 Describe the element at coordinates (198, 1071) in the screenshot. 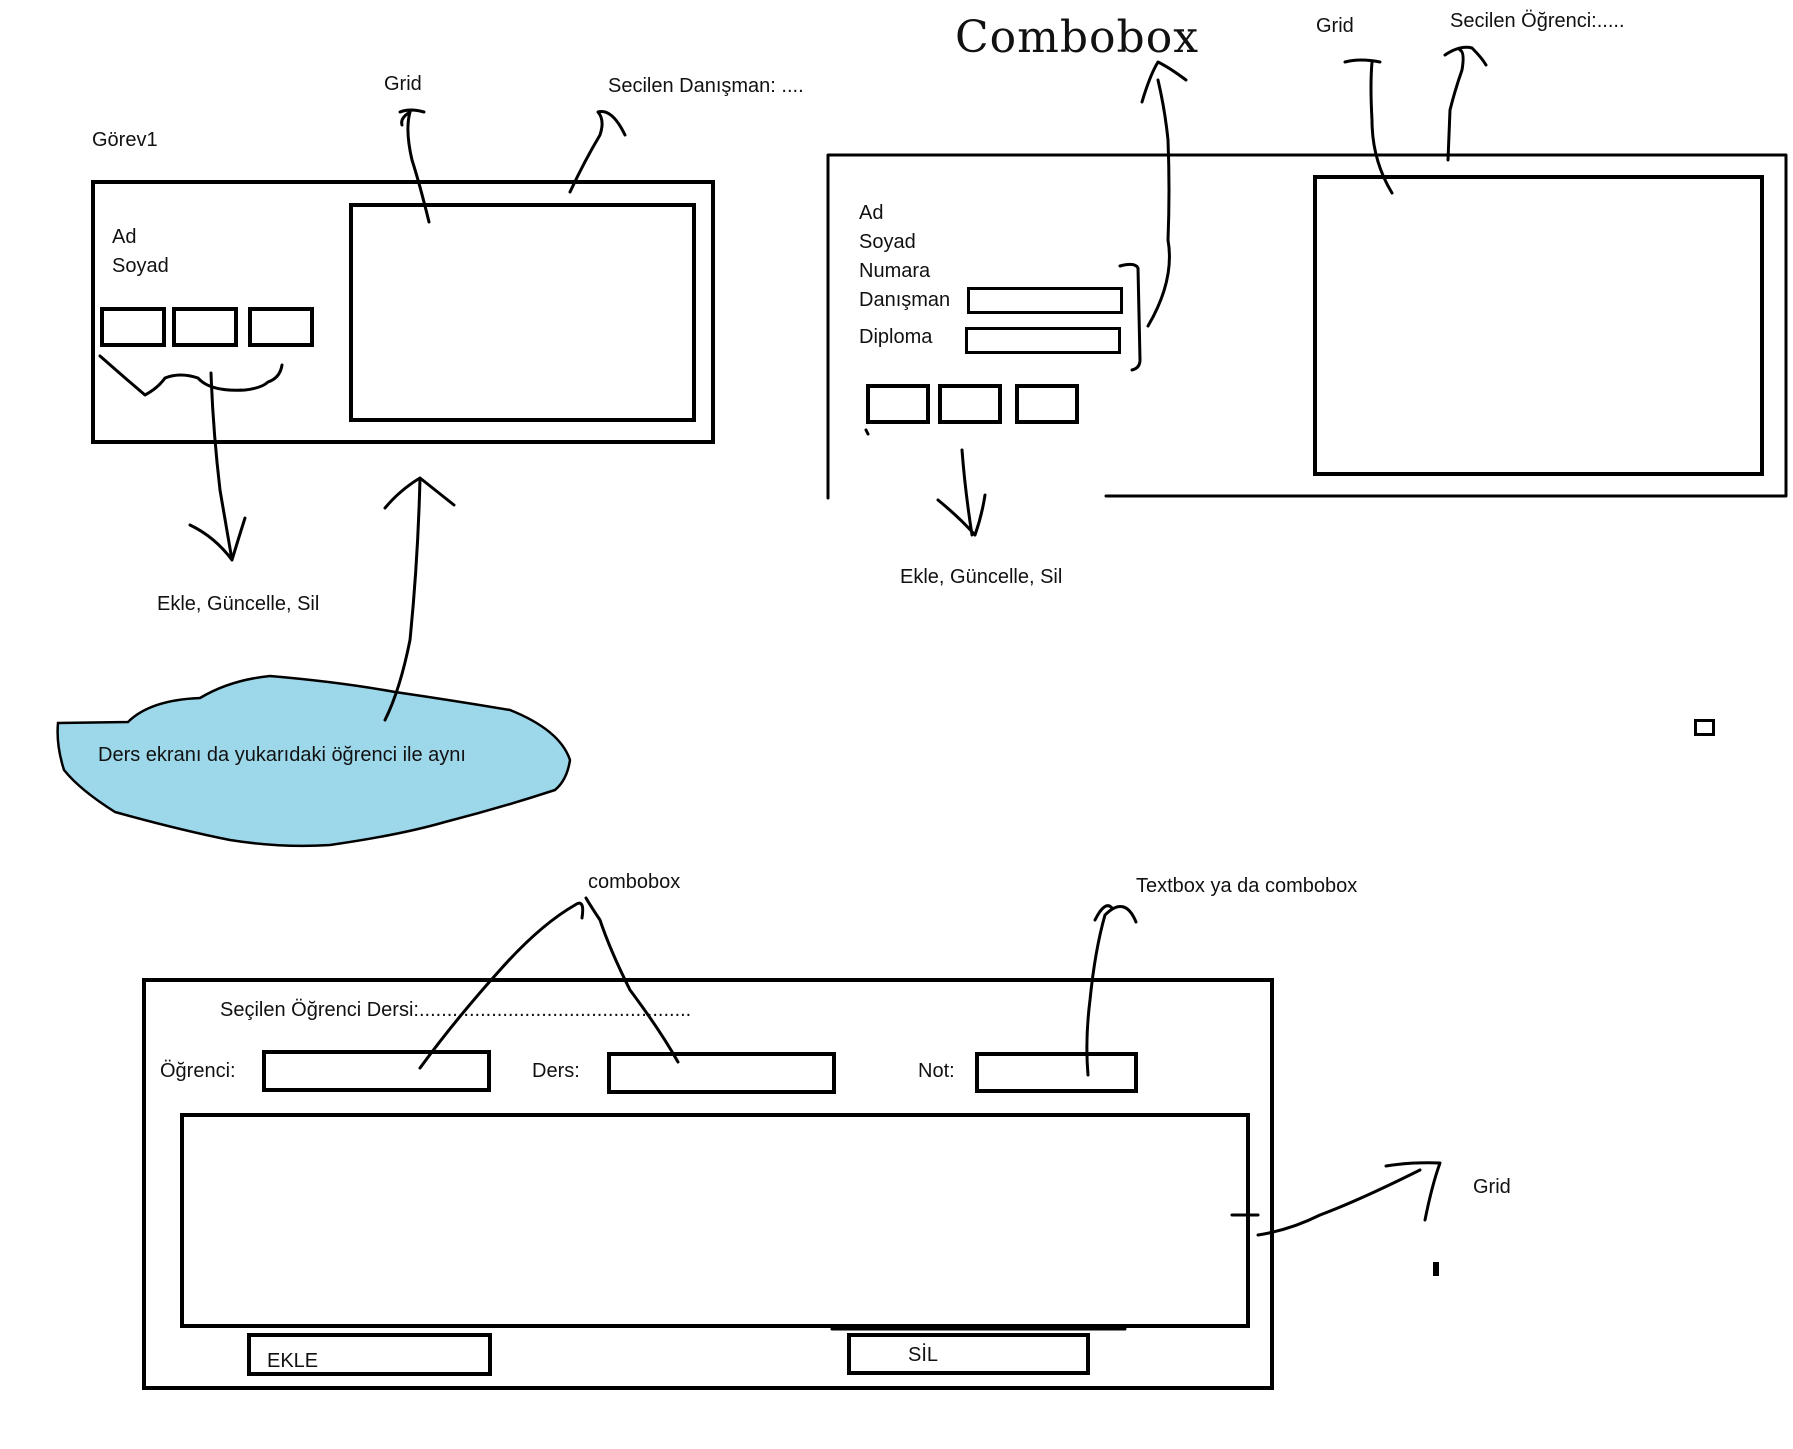

I see `panel3-label-ogrenci: Öğrenci:` at that location.